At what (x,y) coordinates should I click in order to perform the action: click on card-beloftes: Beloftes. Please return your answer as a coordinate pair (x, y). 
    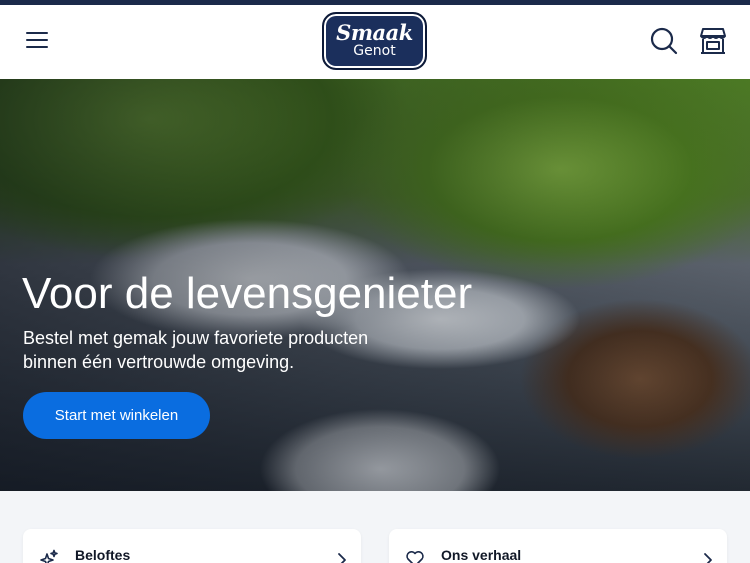
    Looking at the image, I should click on (192, 546).